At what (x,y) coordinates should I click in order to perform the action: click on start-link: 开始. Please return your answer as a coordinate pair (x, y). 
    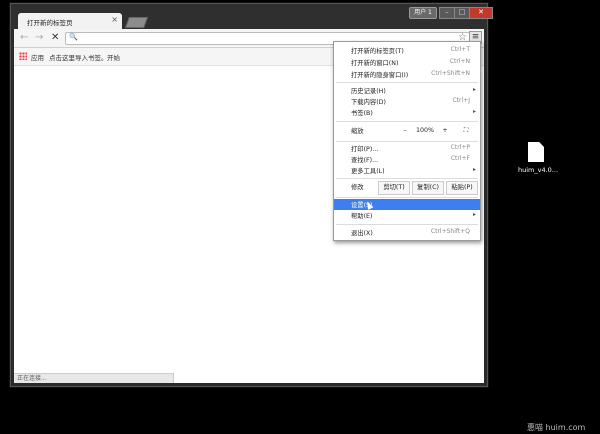
    Looking at the image, I should click on (113, 57).